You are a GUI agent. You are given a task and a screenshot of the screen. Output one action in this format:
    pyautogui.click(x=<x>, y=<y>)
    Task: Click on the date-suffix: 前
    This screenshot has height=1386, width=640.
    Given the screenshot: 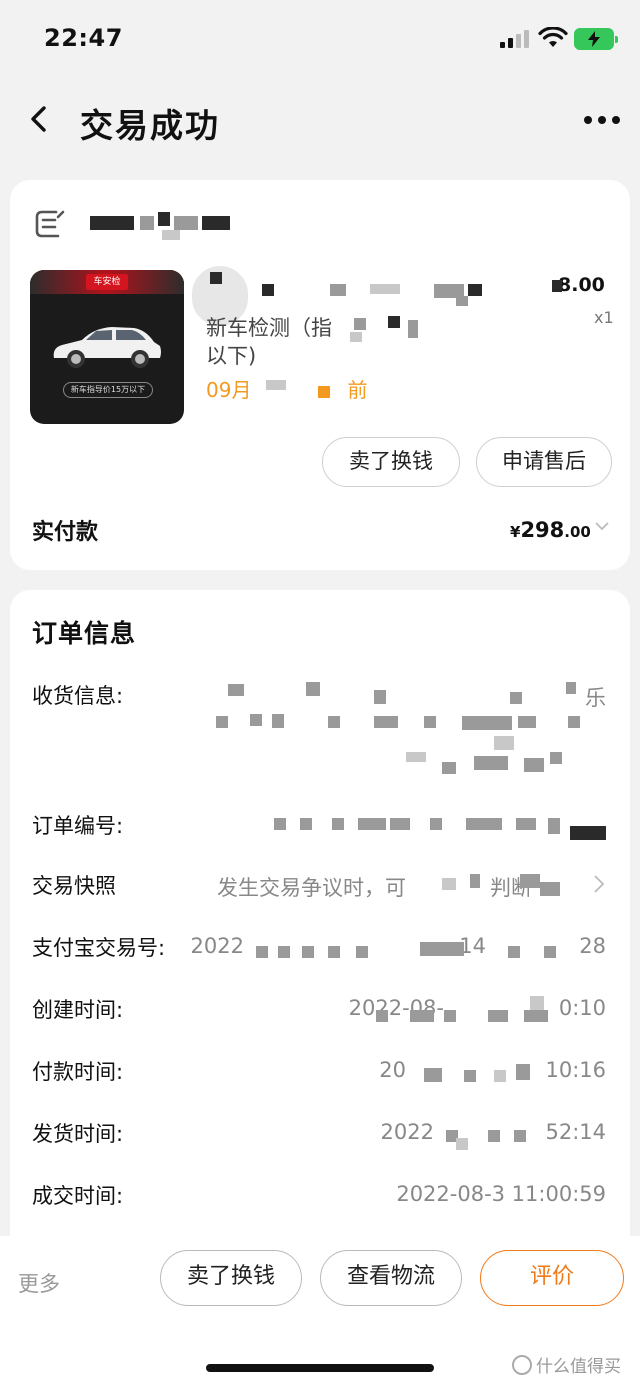 What is the action you would take?
    pyautogui.click(x=357, y=390)
    